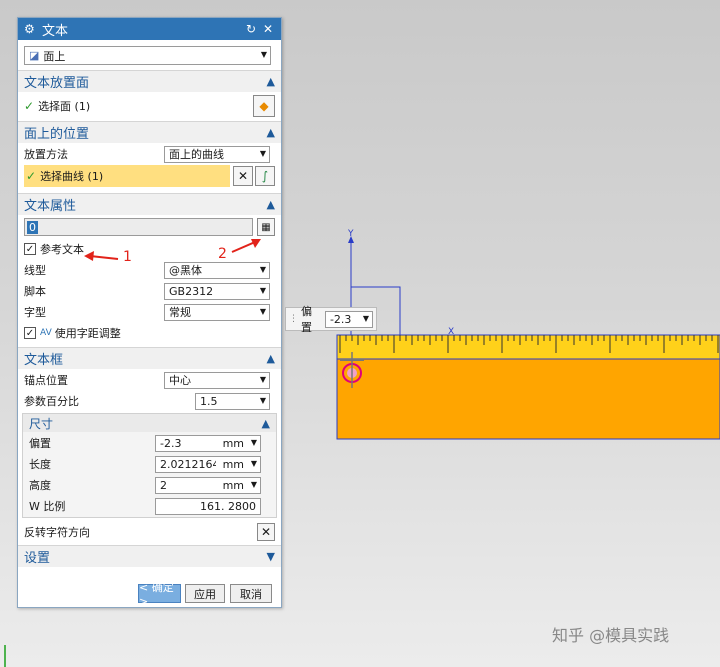 This screenshot has width=720, height=667. What do you see at coordinates (266, 227) in the screenshot?
I see `text-editor-icon: ▦` at bounding box center [266, 227].